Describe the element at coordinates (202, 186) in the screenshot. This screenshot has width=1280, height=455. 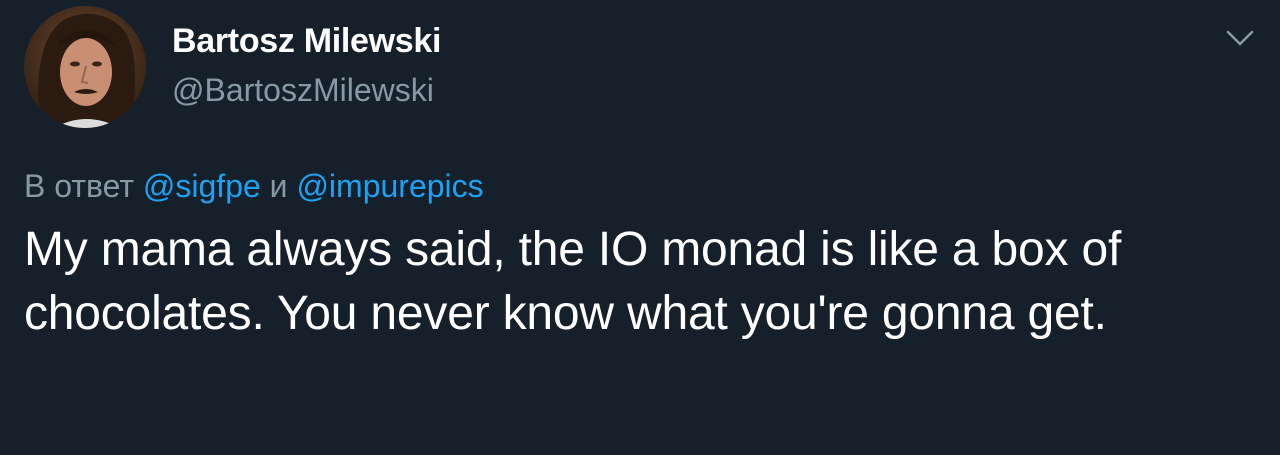
I see `reply-mention-sigfpe: @sigfpe` at that location.